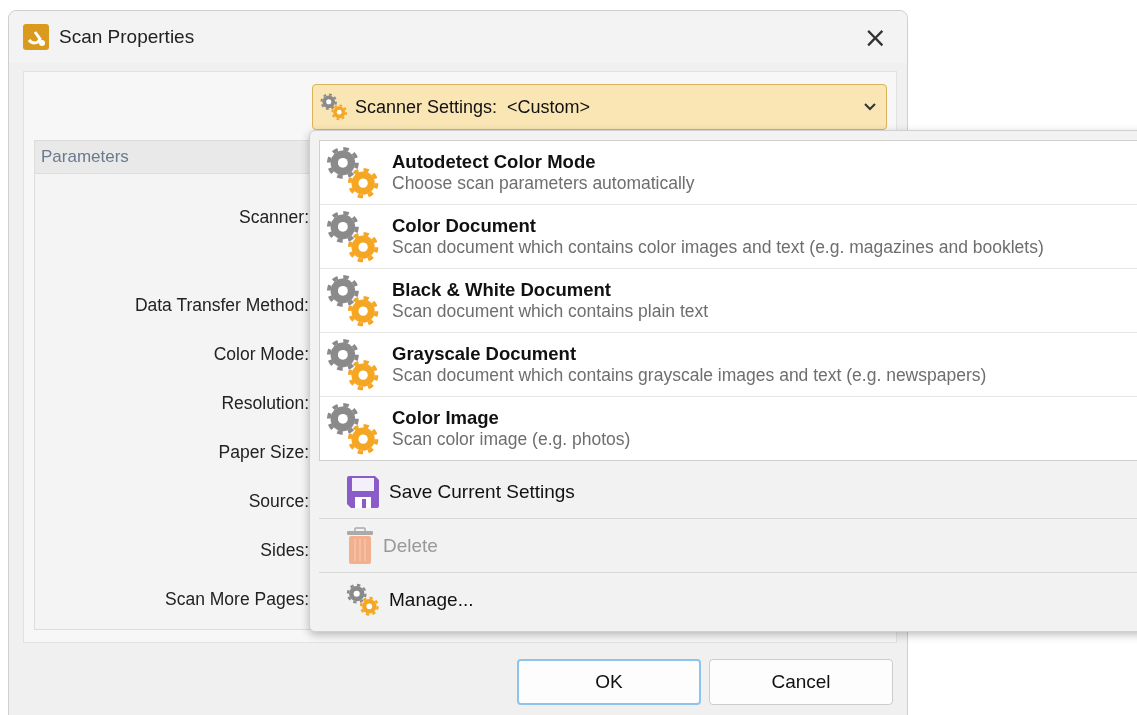  I want to click on preset-item: Black & White Document Scan document which contains plain text, so click(728, 301).